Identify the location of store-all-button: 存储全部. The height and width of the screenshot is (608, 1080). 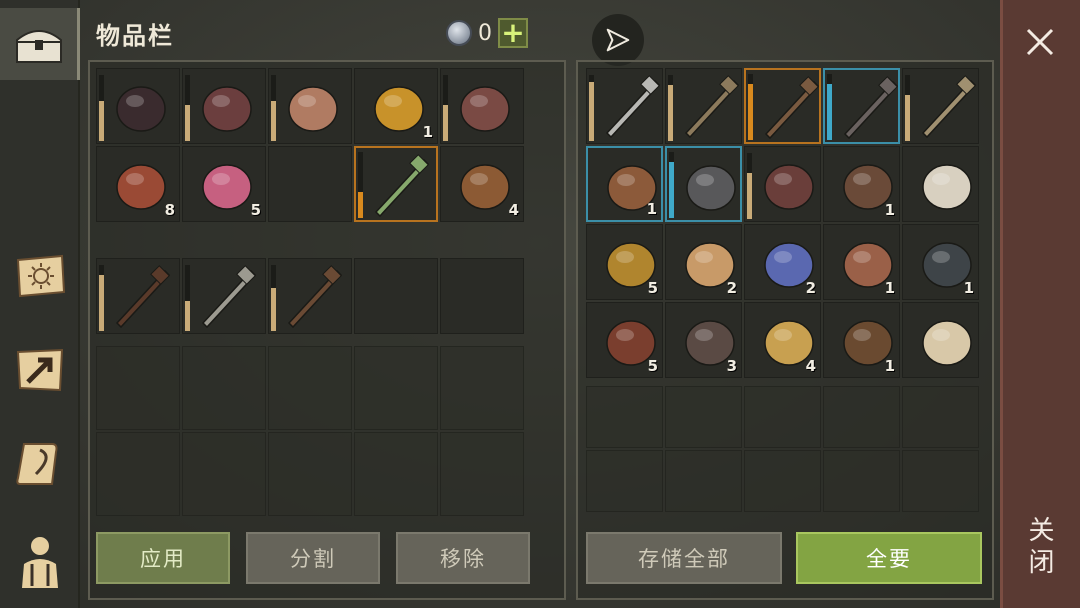
(684, 558).